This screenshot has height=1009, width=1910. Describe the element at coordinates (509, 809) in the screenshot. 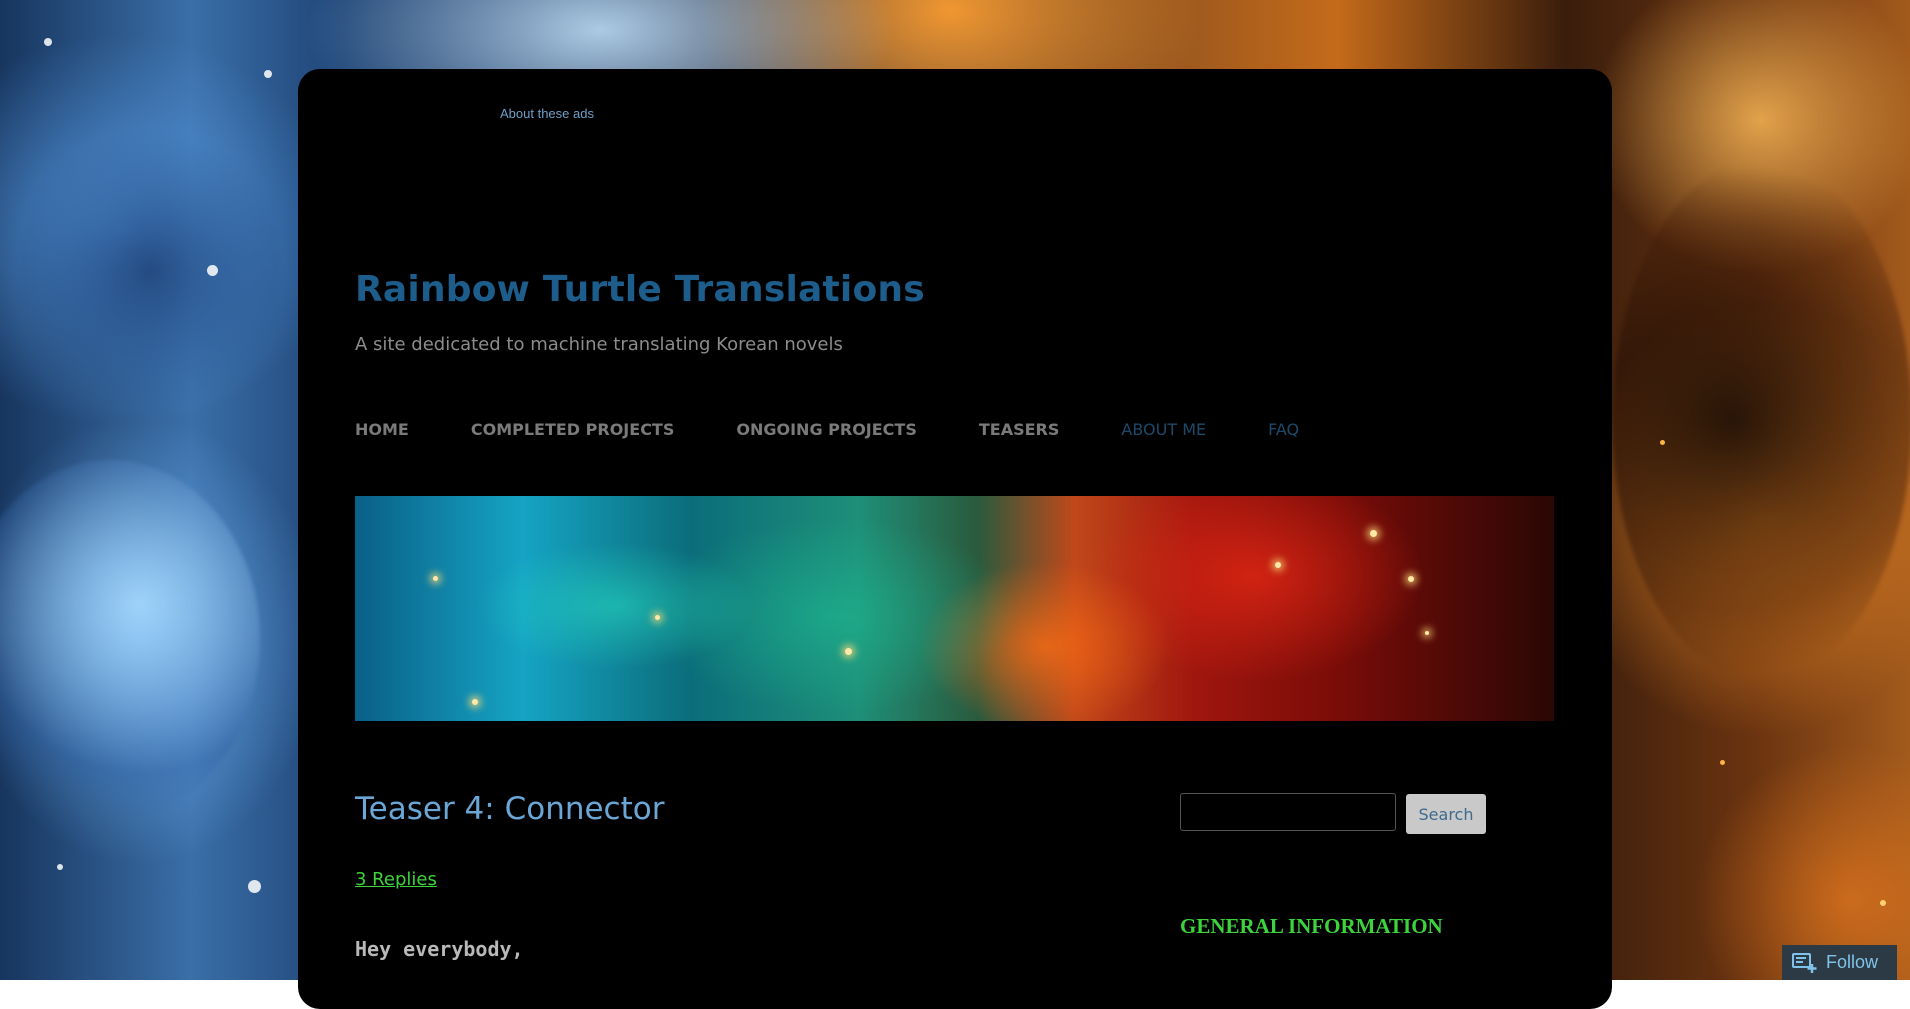

I see `post-title: Teaser 4: Connector` at that location.